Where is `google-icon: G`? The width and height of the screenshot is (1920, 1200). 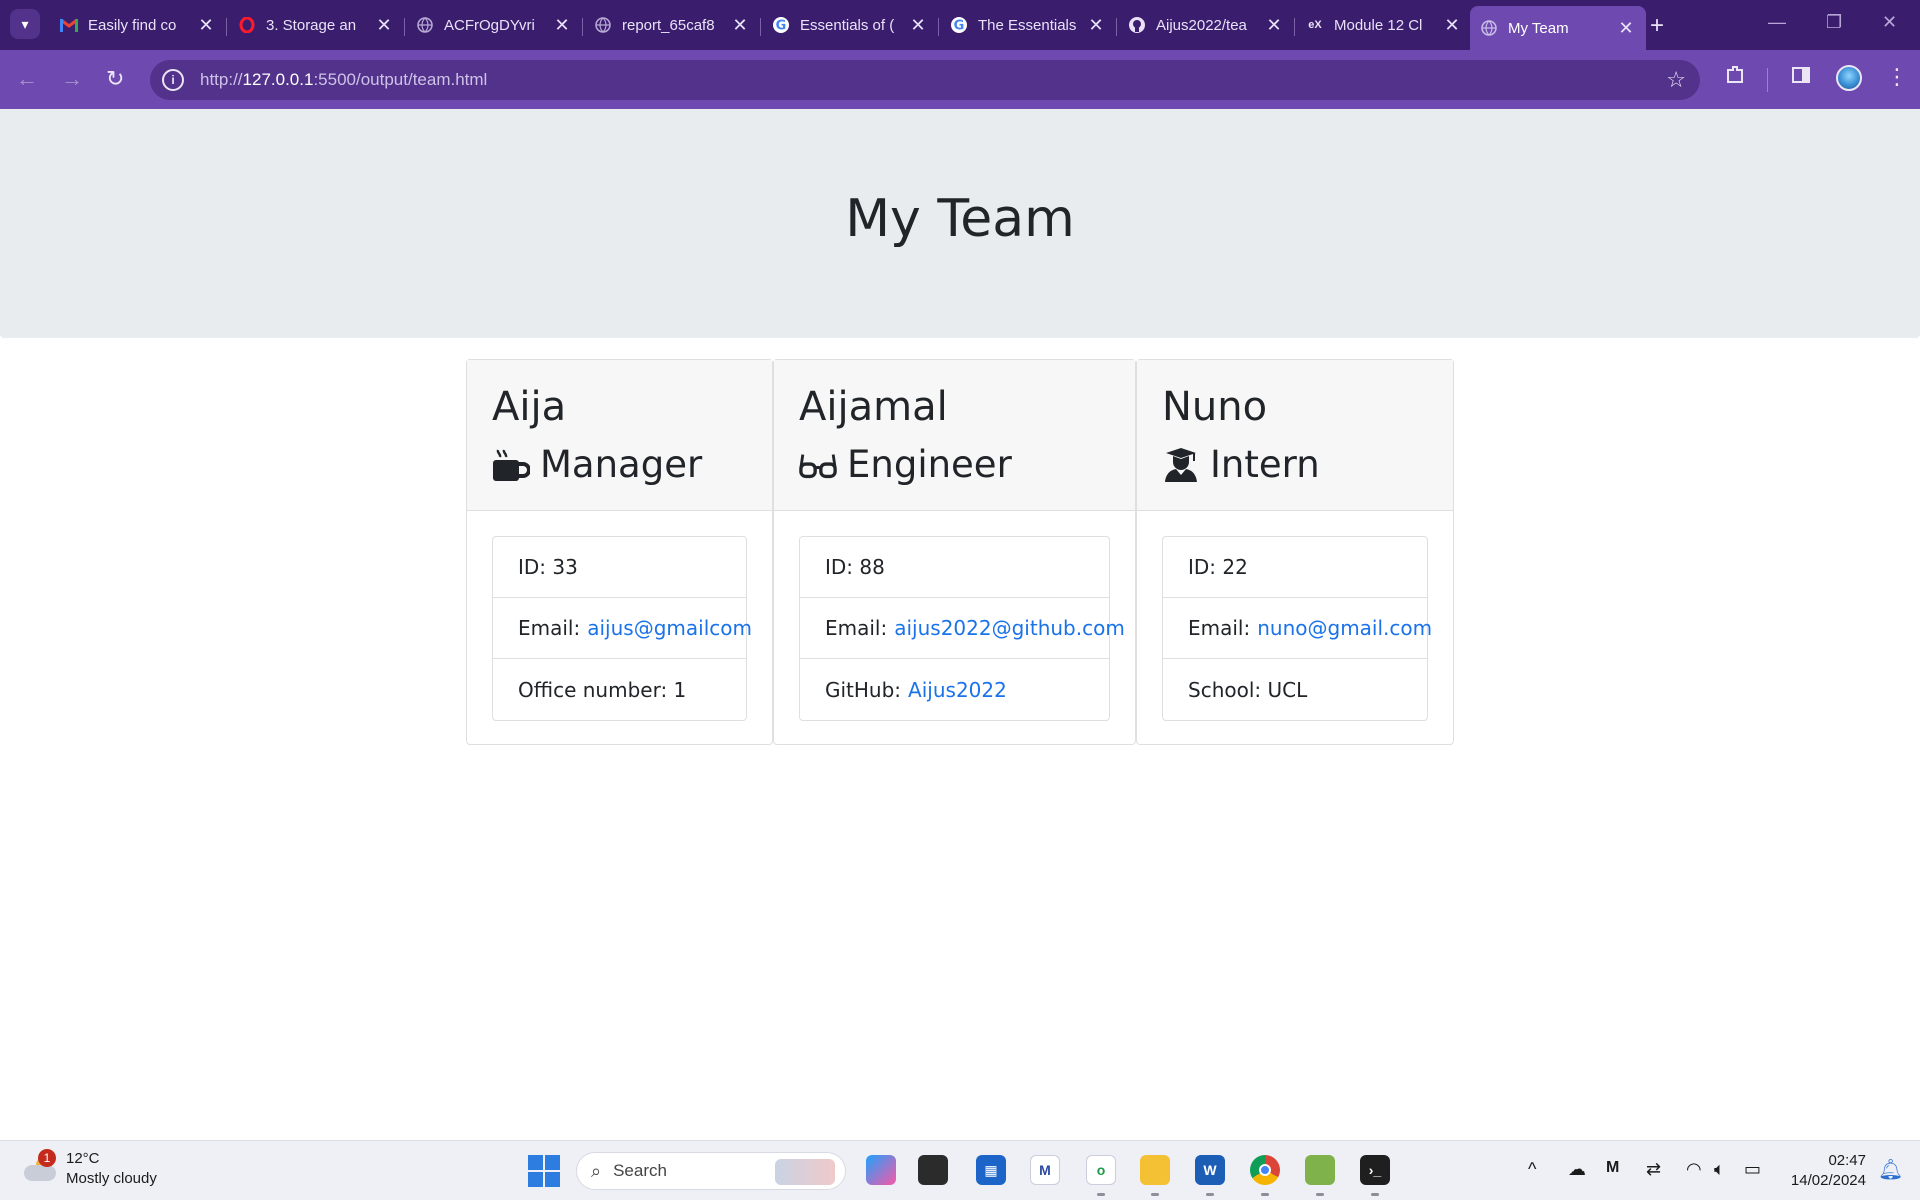
google-icon: G is located at coordinates (781, 25).